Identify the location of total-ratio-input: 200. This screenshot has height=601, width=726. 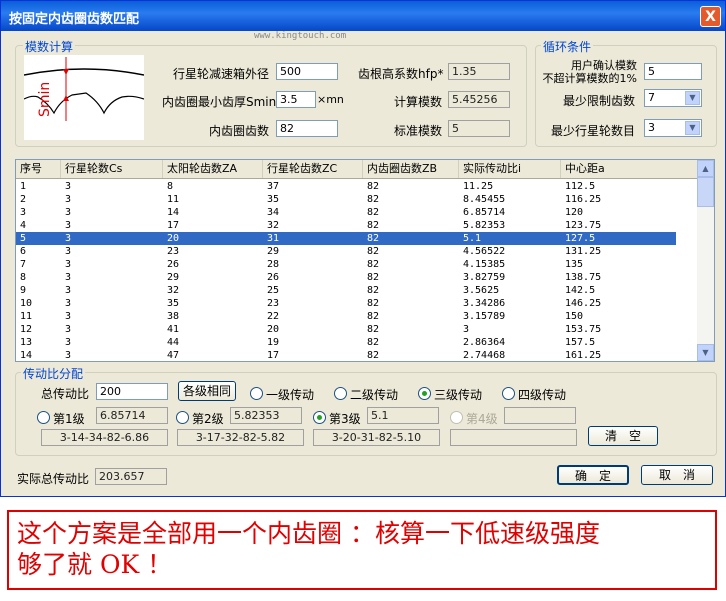
(132, 391).